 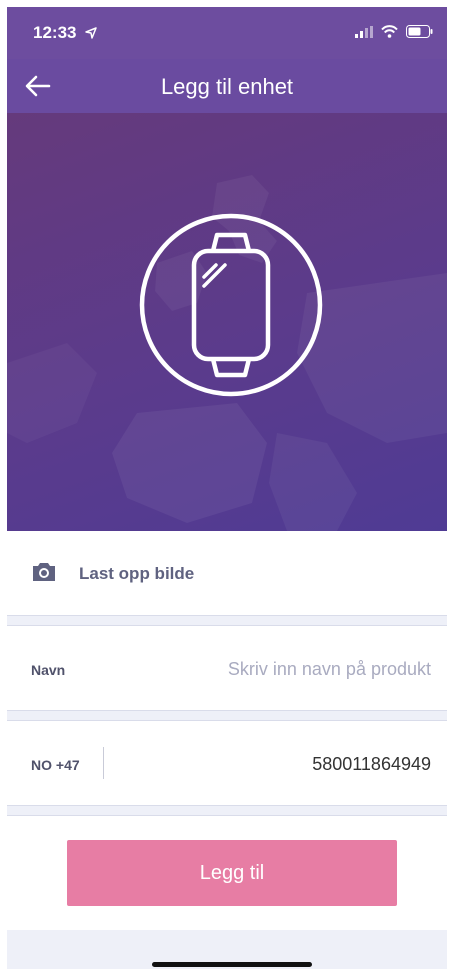 I want to click on status-bar: 12:33, so click(x=227, y=33).